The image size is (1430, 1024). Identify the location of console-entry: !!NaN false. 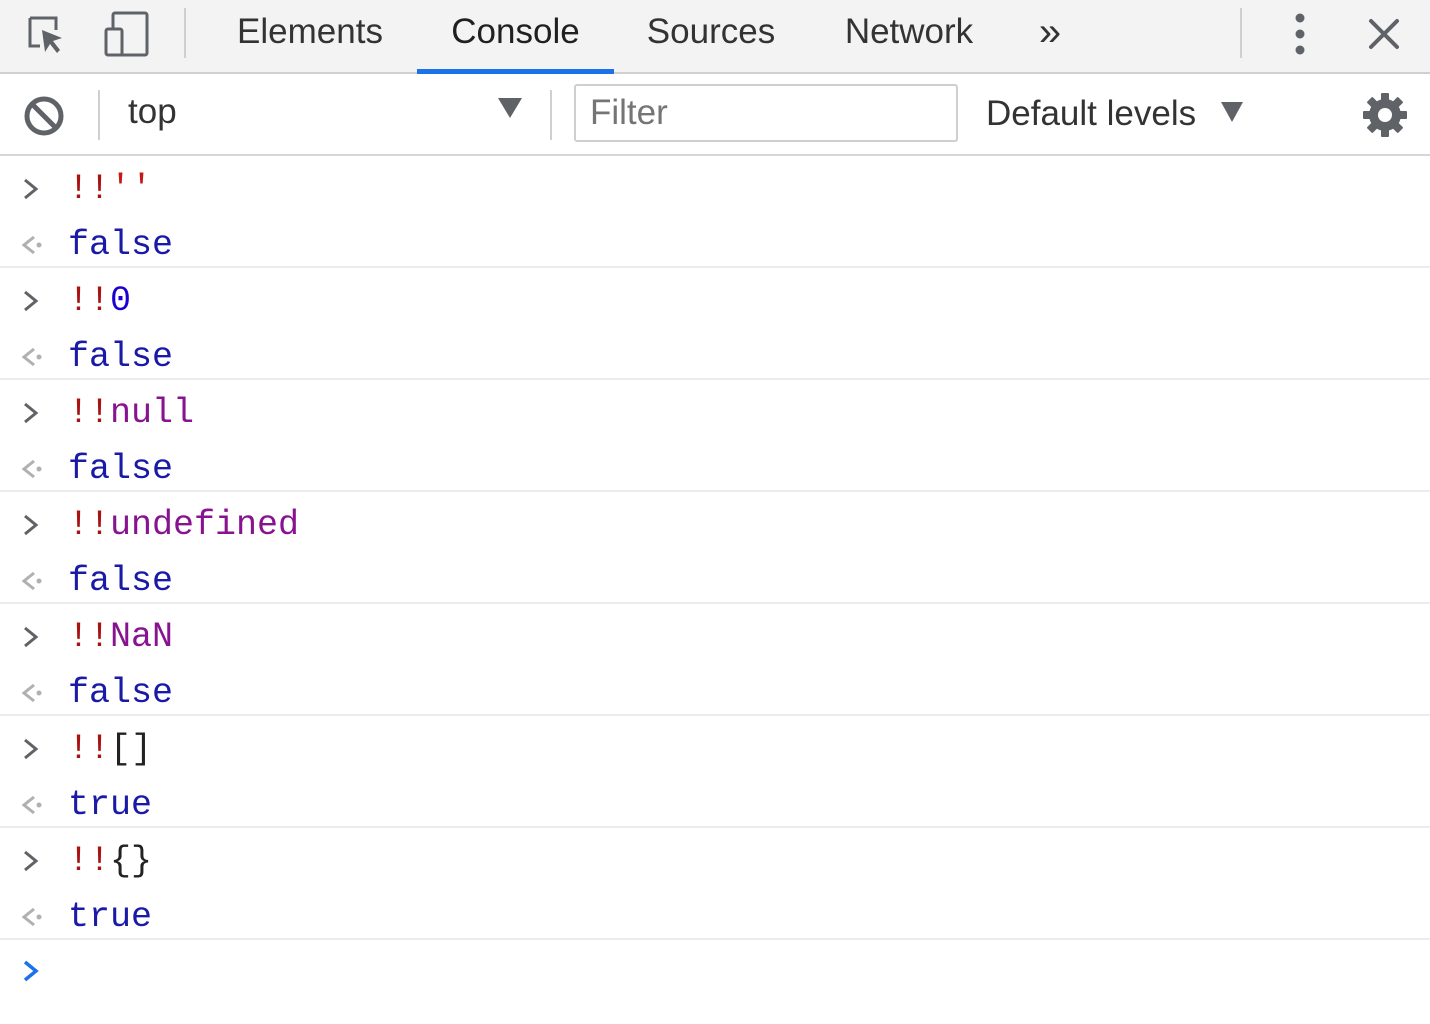
(715, 660).